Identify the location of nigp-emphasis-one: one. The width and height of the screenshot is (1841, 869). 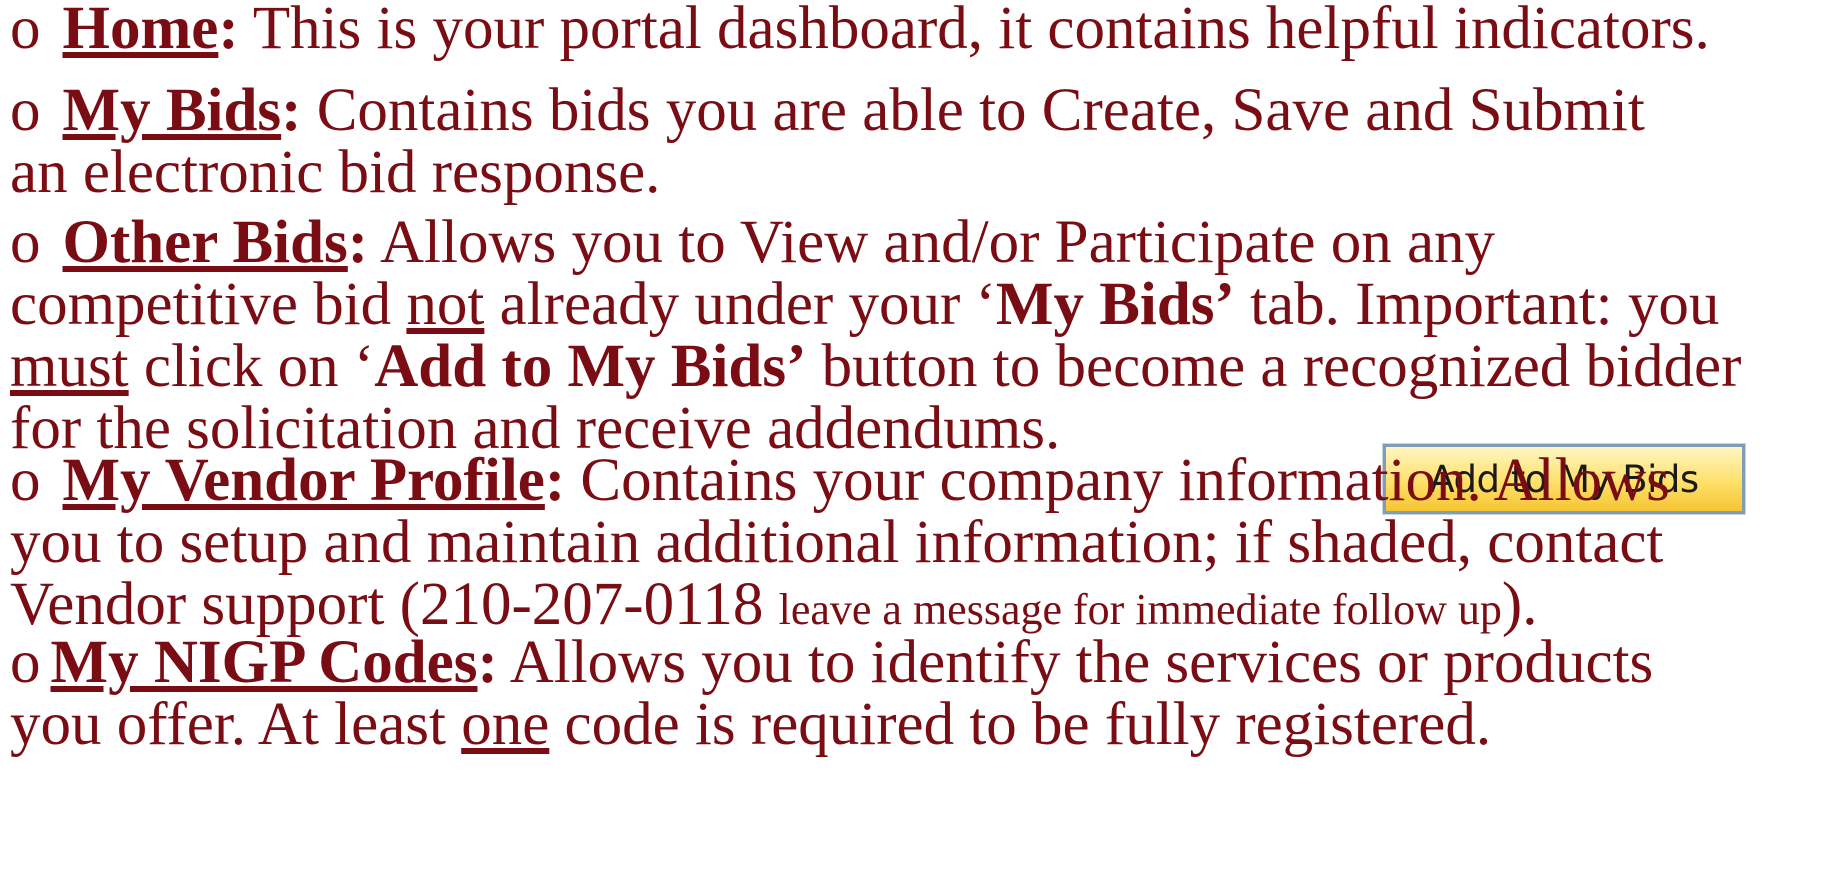
(505, 724).